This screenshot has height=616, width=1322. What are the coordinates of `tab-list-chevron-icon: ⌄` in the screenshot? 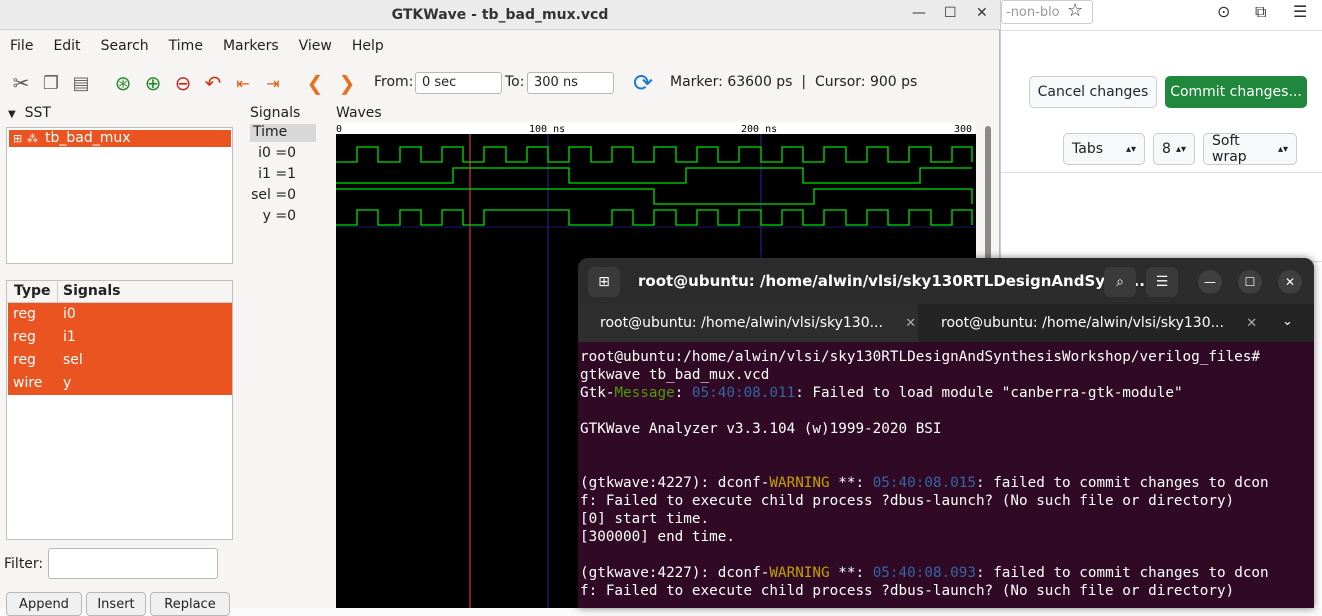 It's located at (1287, 321).